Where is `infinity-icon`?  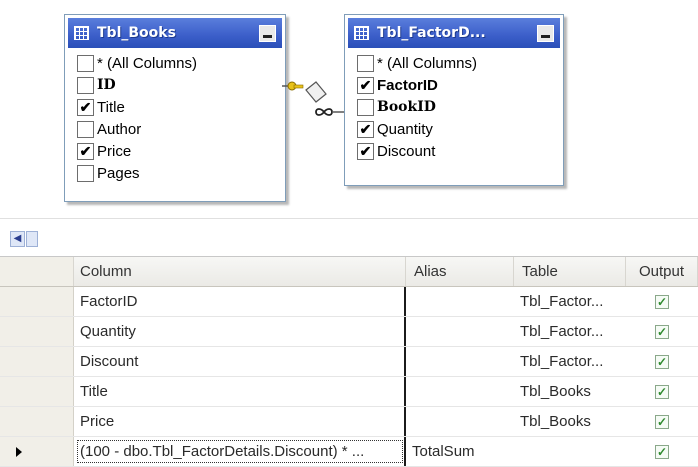 infinity-icon is located at coordinates (329, 112).